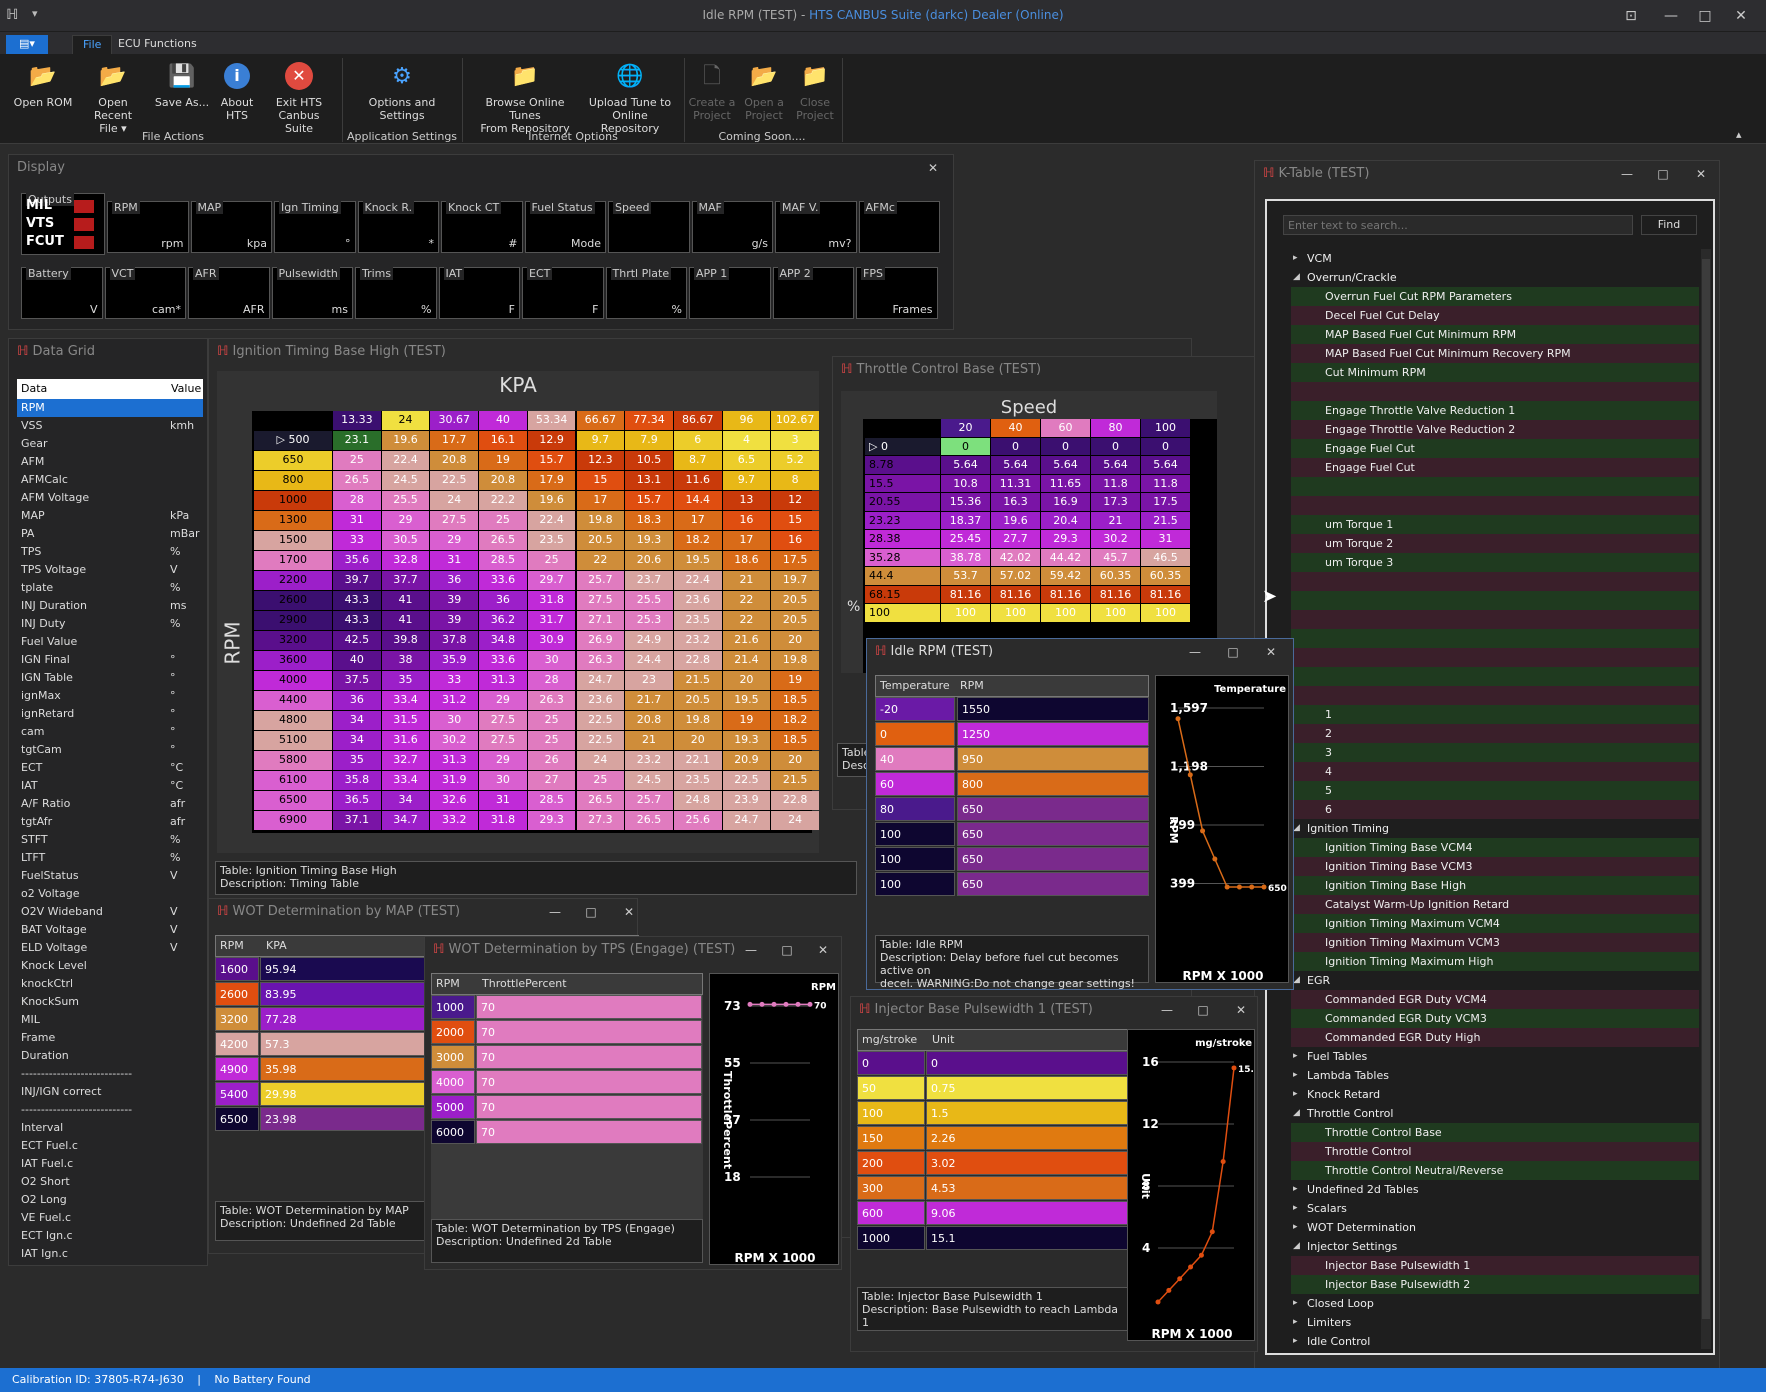 The width and height of the screenshot is (1766, 1392). Describe the element at coordinates (697, 640) in the screenshot. I see `table-cell: 23.2` at that location.